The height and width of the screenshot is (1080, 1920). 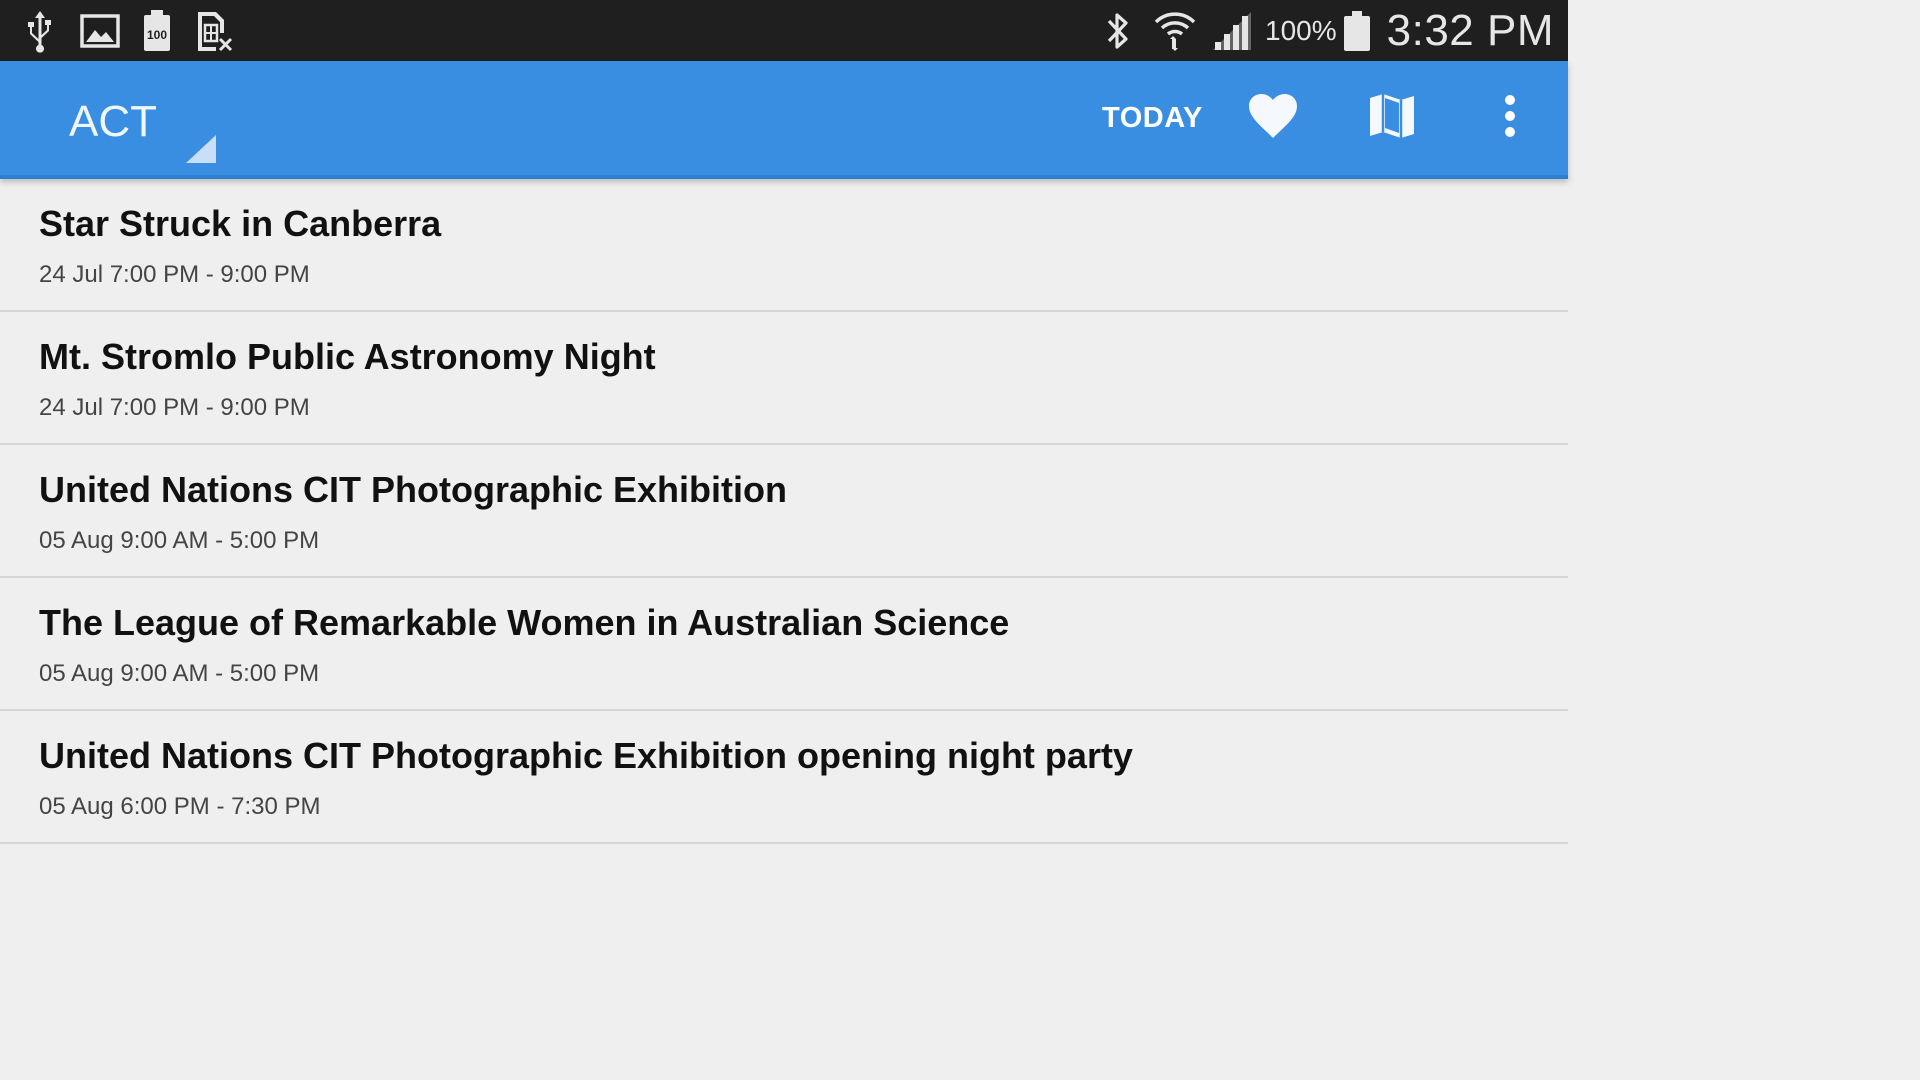 What do you see at coordinates (1152, 118) in the screenshot?
I see `today-button: TODAY` at bounding box center [1152, 118].